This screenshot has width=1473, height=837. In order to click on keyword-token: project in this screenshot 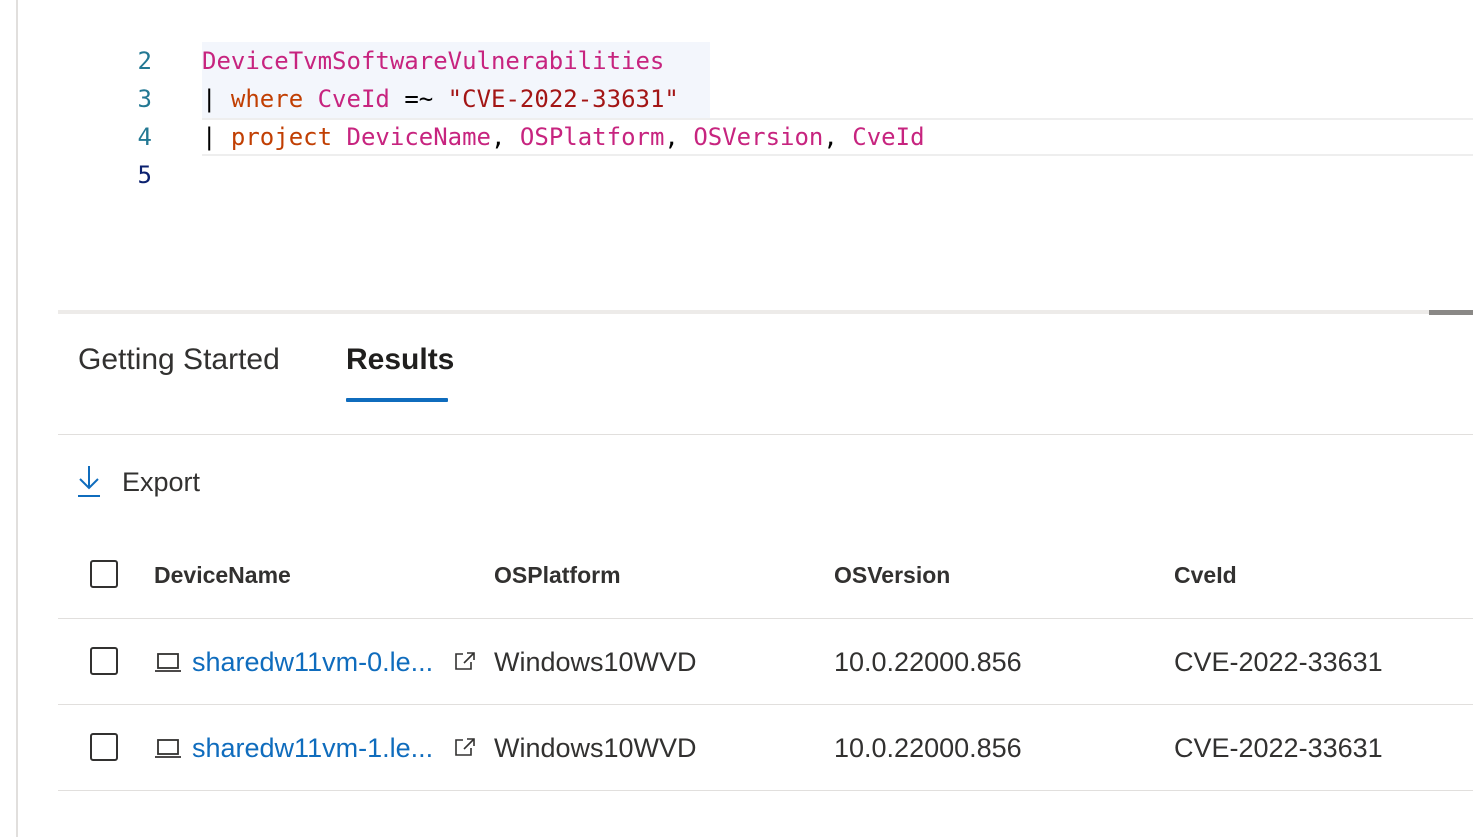, I will do `click(281, 137)`.